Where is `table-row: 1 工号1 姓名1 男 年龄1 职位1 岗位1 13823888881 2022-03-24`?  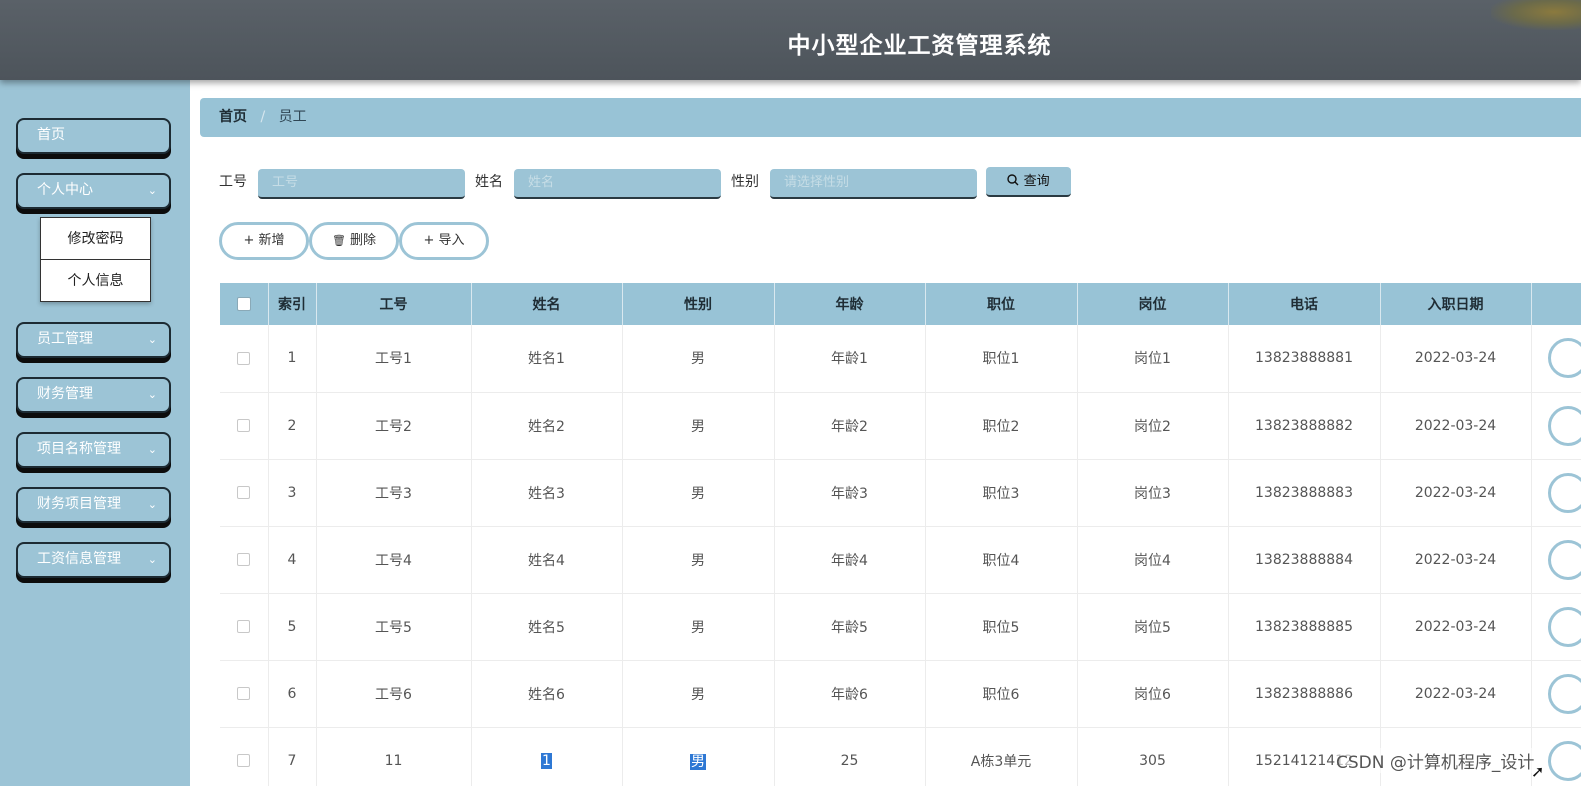 table-row: 1 工号1 姓名1 男 年龄1 职位1 岗位1 13823888881 2022-03-24 is located at coordinates (900, 359).